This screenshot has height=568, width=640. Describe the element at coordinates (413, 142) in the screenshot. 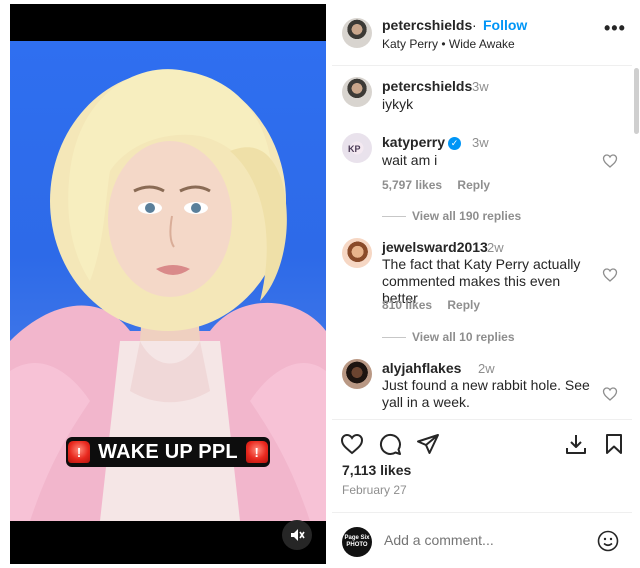

I see `comment-username-text: katyperry` at that location.